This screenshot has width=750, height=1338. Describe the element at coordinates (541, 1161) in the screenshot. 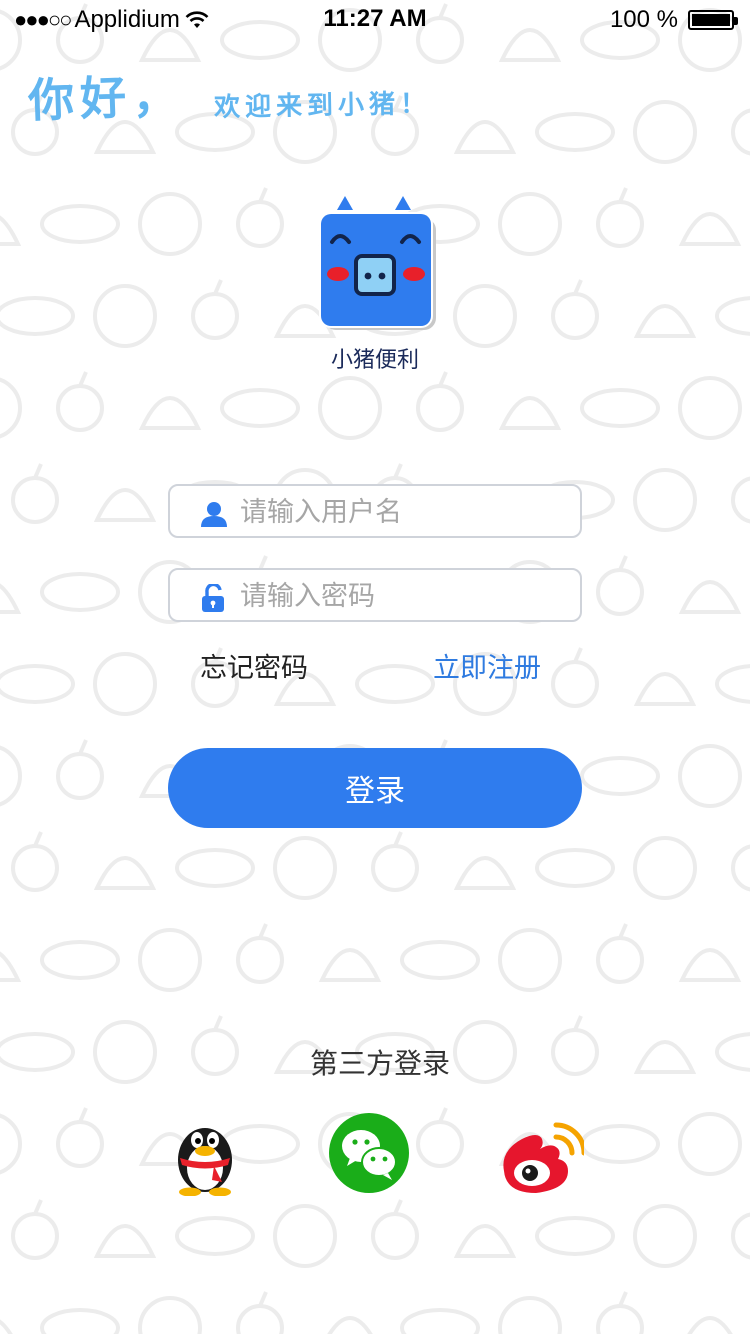

I see `weibo-icon` at that location.